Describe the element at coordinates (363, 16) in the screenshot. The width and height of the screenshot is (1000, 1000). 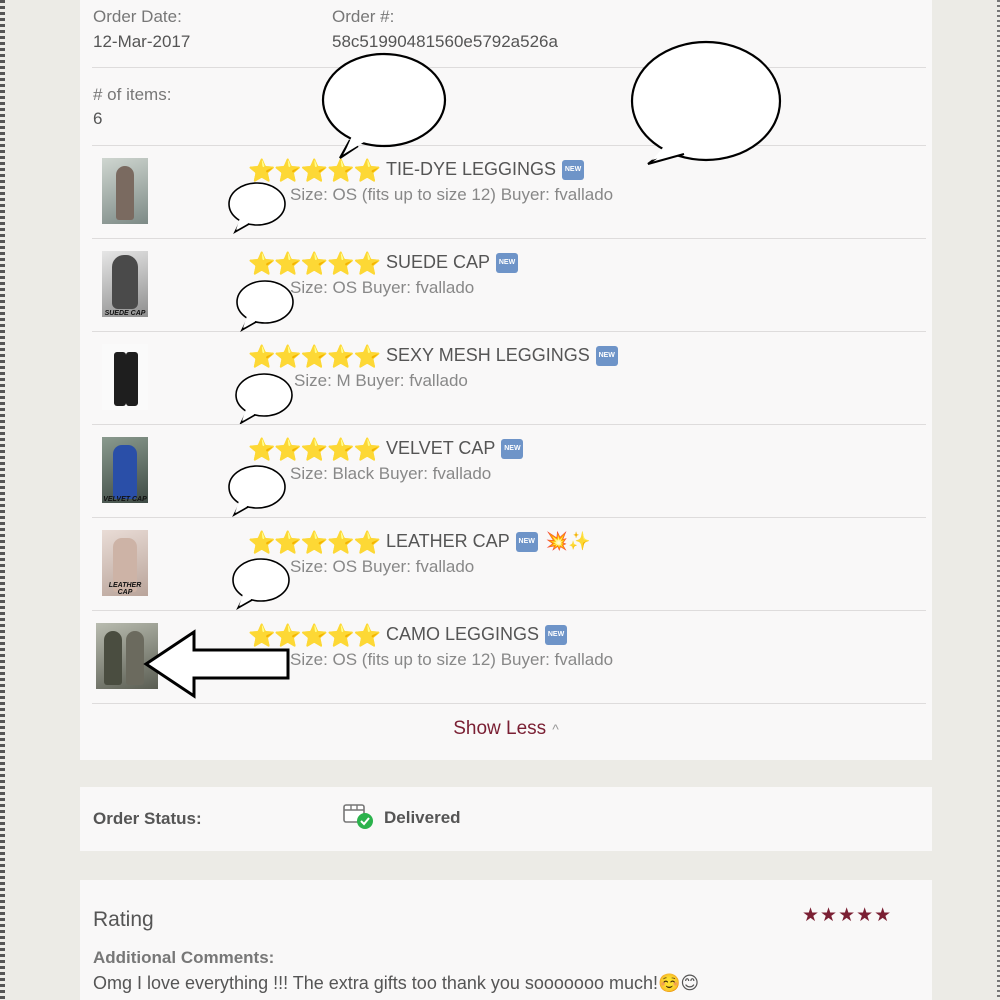
I see `order-number-label: Order #:` at that location.